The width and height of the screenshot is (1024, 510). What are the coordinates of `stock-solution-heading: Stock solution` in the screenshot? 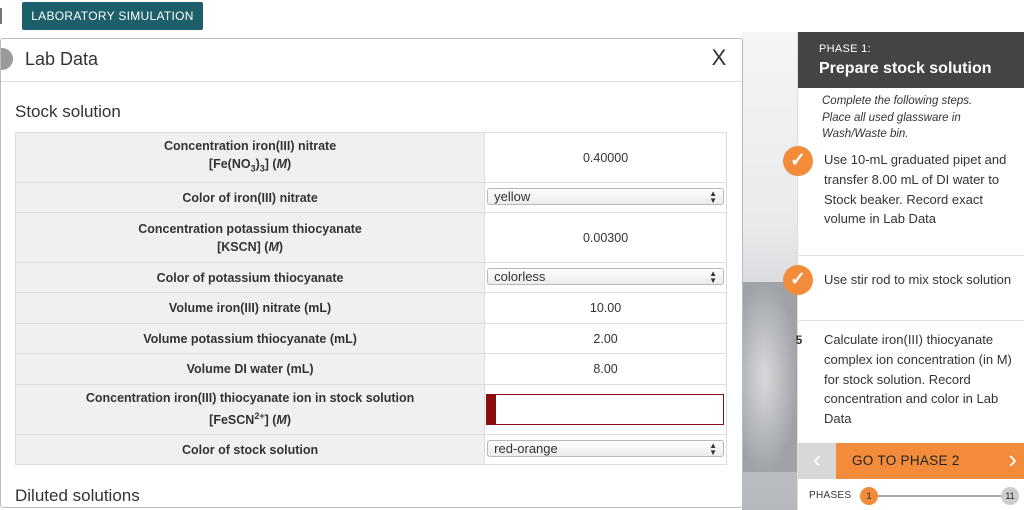 It's located at (68, 111).